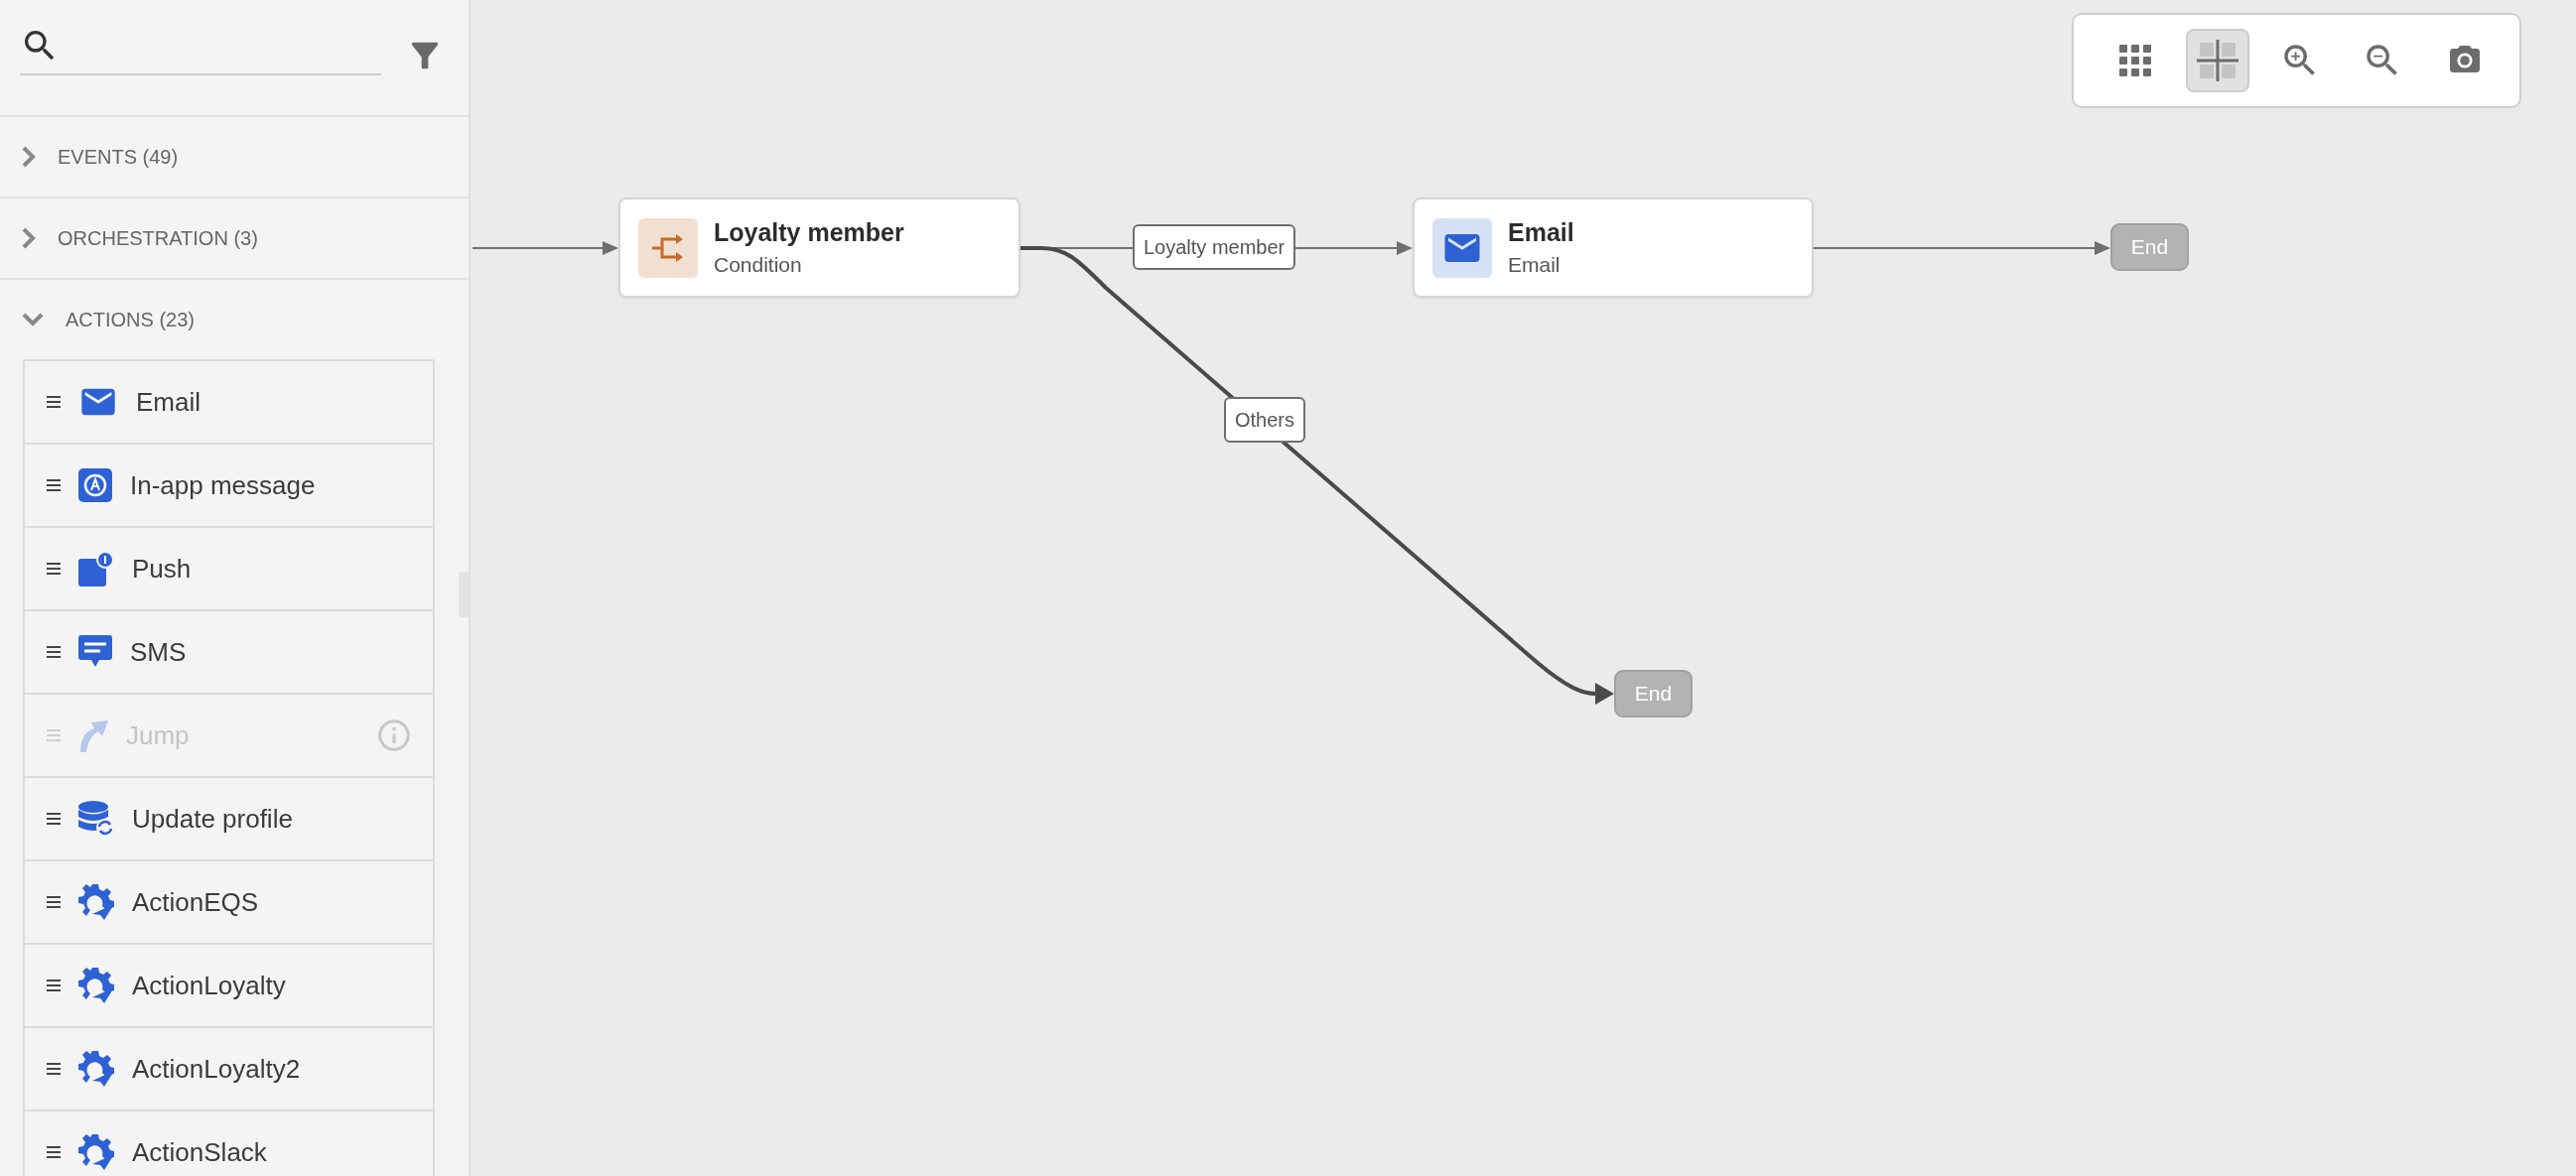 The height and width of the screenshot is (1176, 2576). What do you see at coordinates (217, 1069) in the screenshot?
I see `action-label: ActionLoyalty2` at bounding box center [217, 1069].